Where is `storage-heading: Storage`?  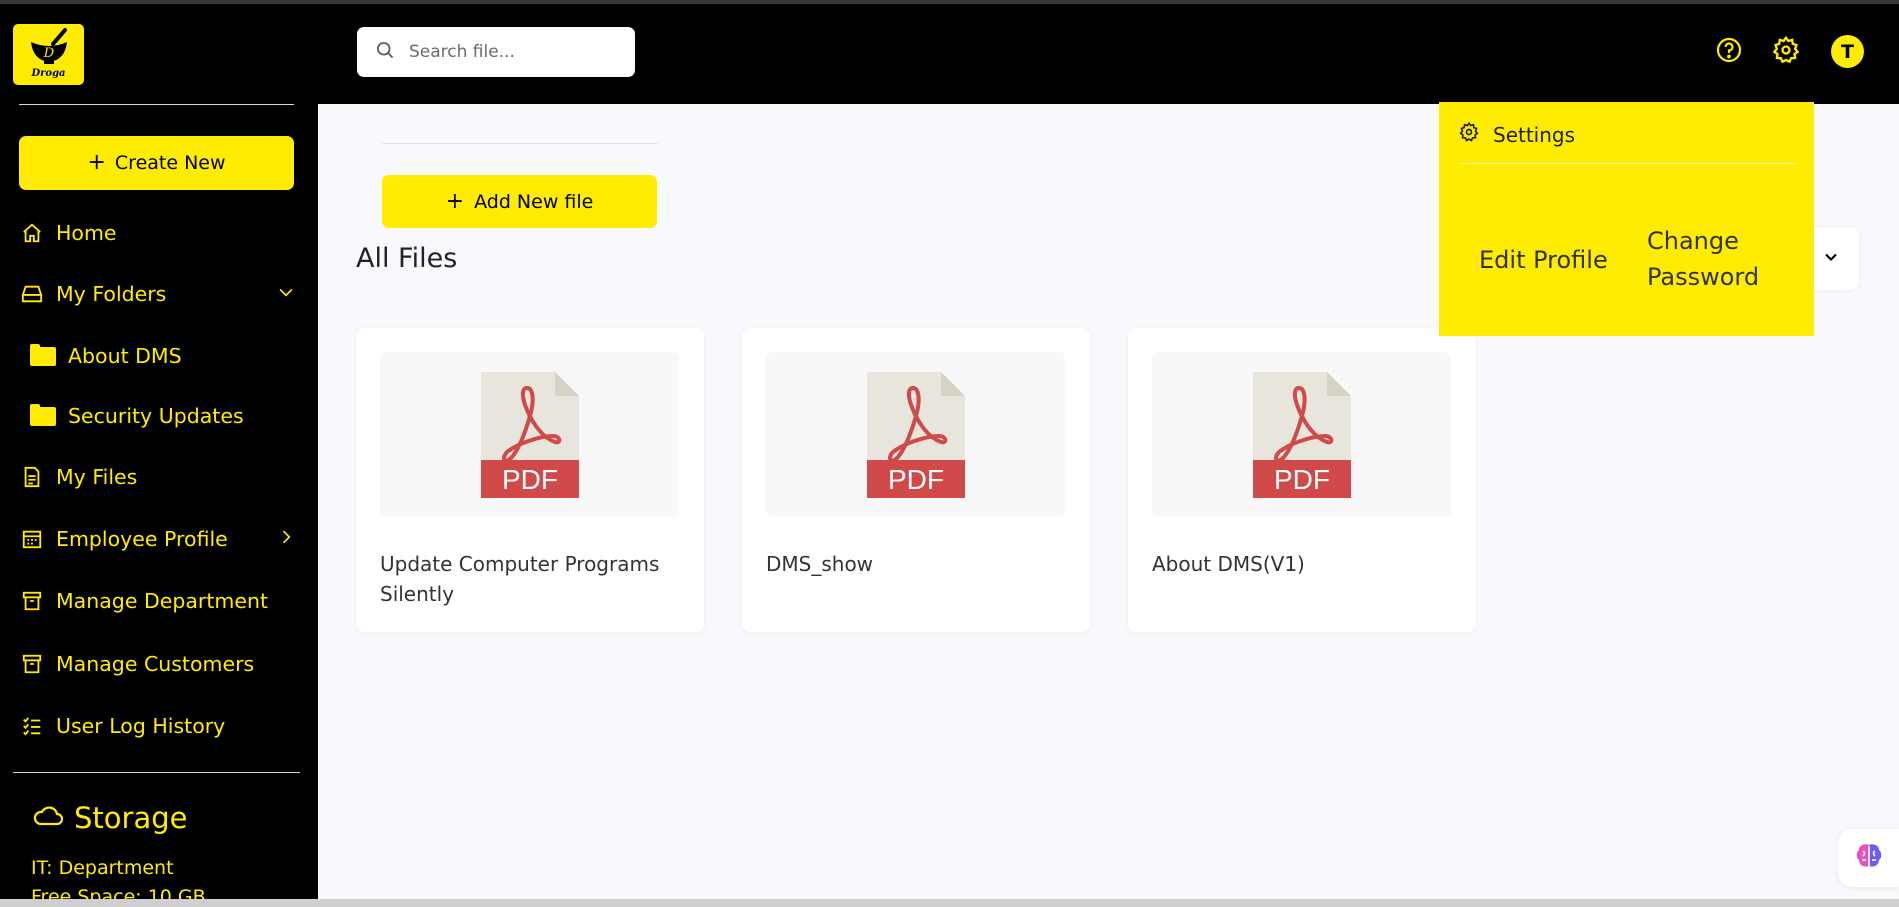 storage-heading: Storage is located at coordinates (109, 818).